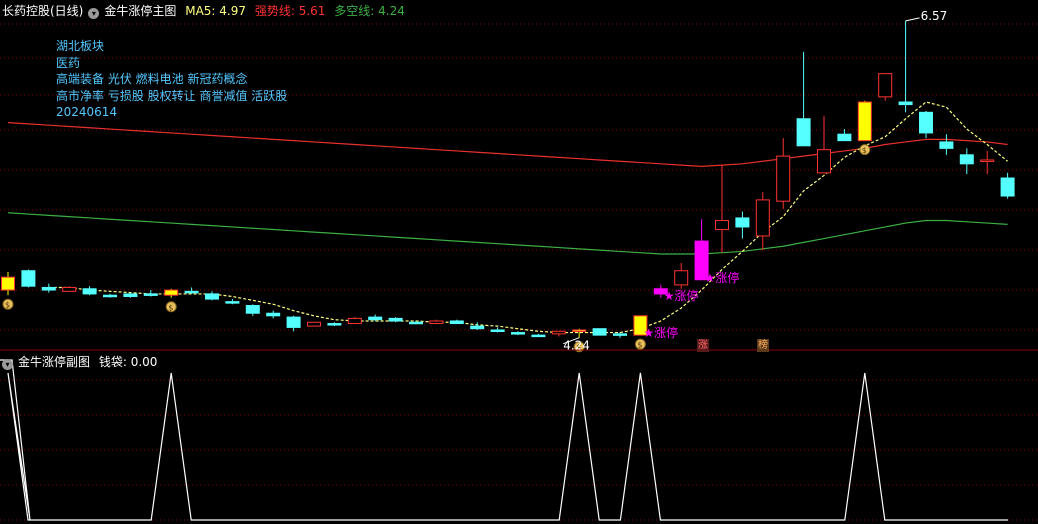 The image size is (1038, 524). What do you see at coordinates (507, 233) in the screenshot?
I see `longshort-line` at bounding box center [507, 233].